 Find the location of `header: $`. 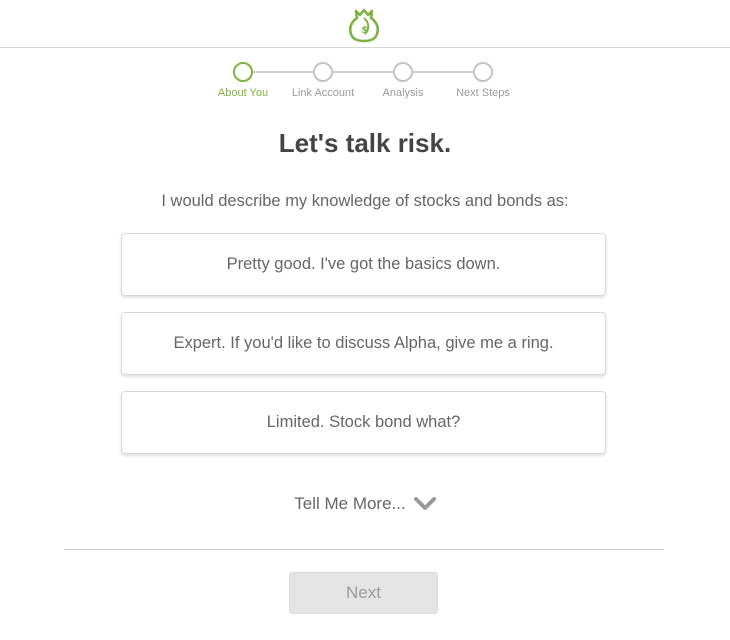

header: $ is located at coordinates (365, 24).